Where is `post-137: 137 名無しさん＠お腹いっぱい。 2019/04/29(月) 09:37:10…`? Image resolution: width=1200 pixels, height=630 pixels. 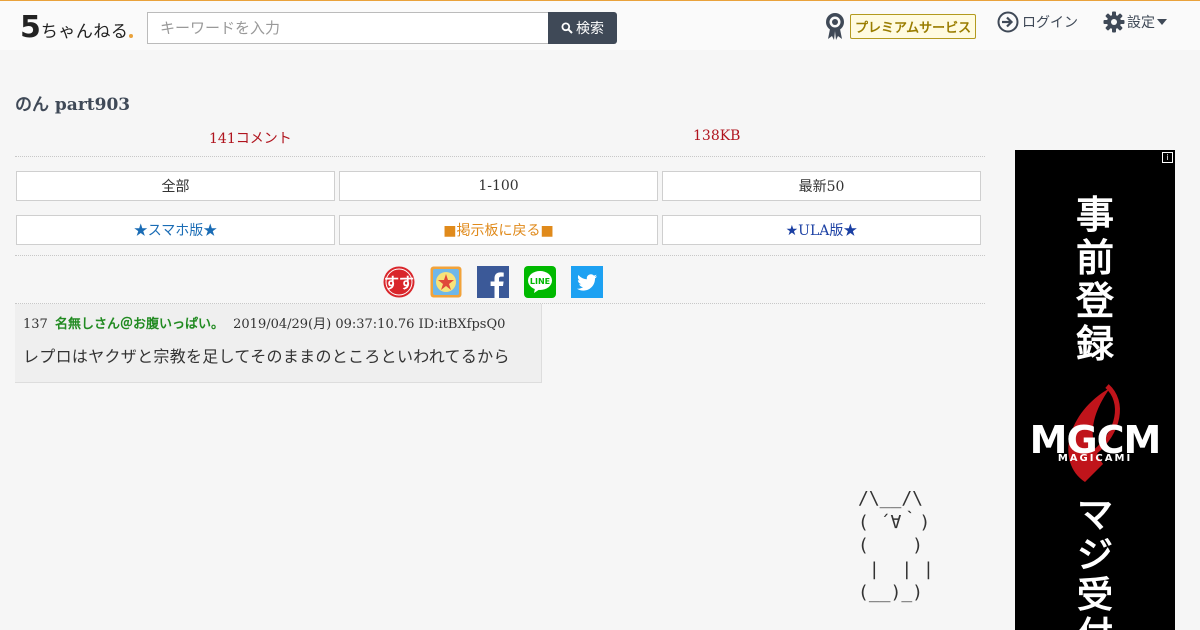
post-137: 137 名無しさん＠お腹いっぱい。 2019/04/29(月) 09:37:10… is located at coordinates (278, 343).